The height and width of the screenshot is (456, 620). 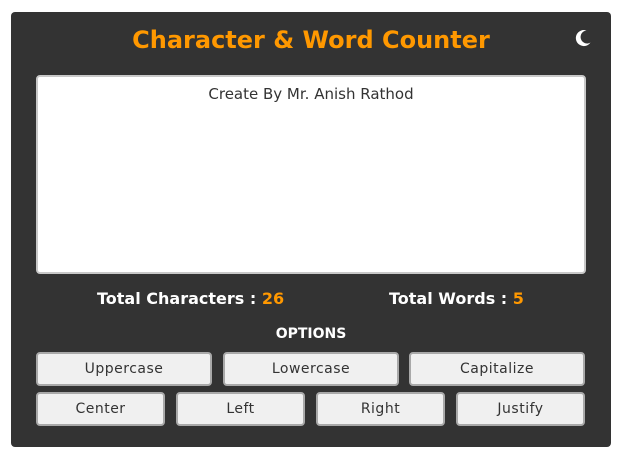 What do you see at coordinates (518, 298) in the screenshot?
I see `total-words-value: 5` at bounding box center [518, 298].